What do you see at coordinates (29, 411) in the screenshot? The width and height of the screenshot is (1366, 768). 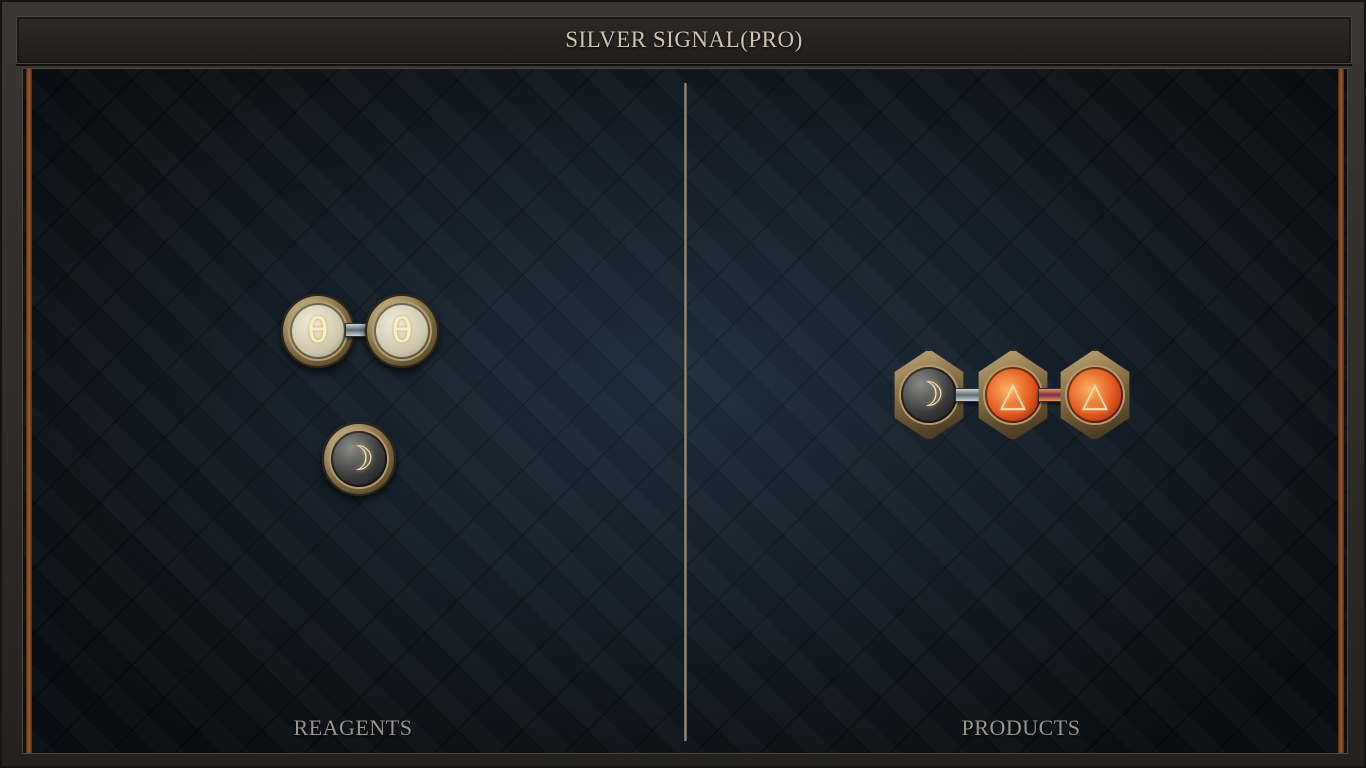 I see `left-copper-rail` at bounding box center [29, 411].